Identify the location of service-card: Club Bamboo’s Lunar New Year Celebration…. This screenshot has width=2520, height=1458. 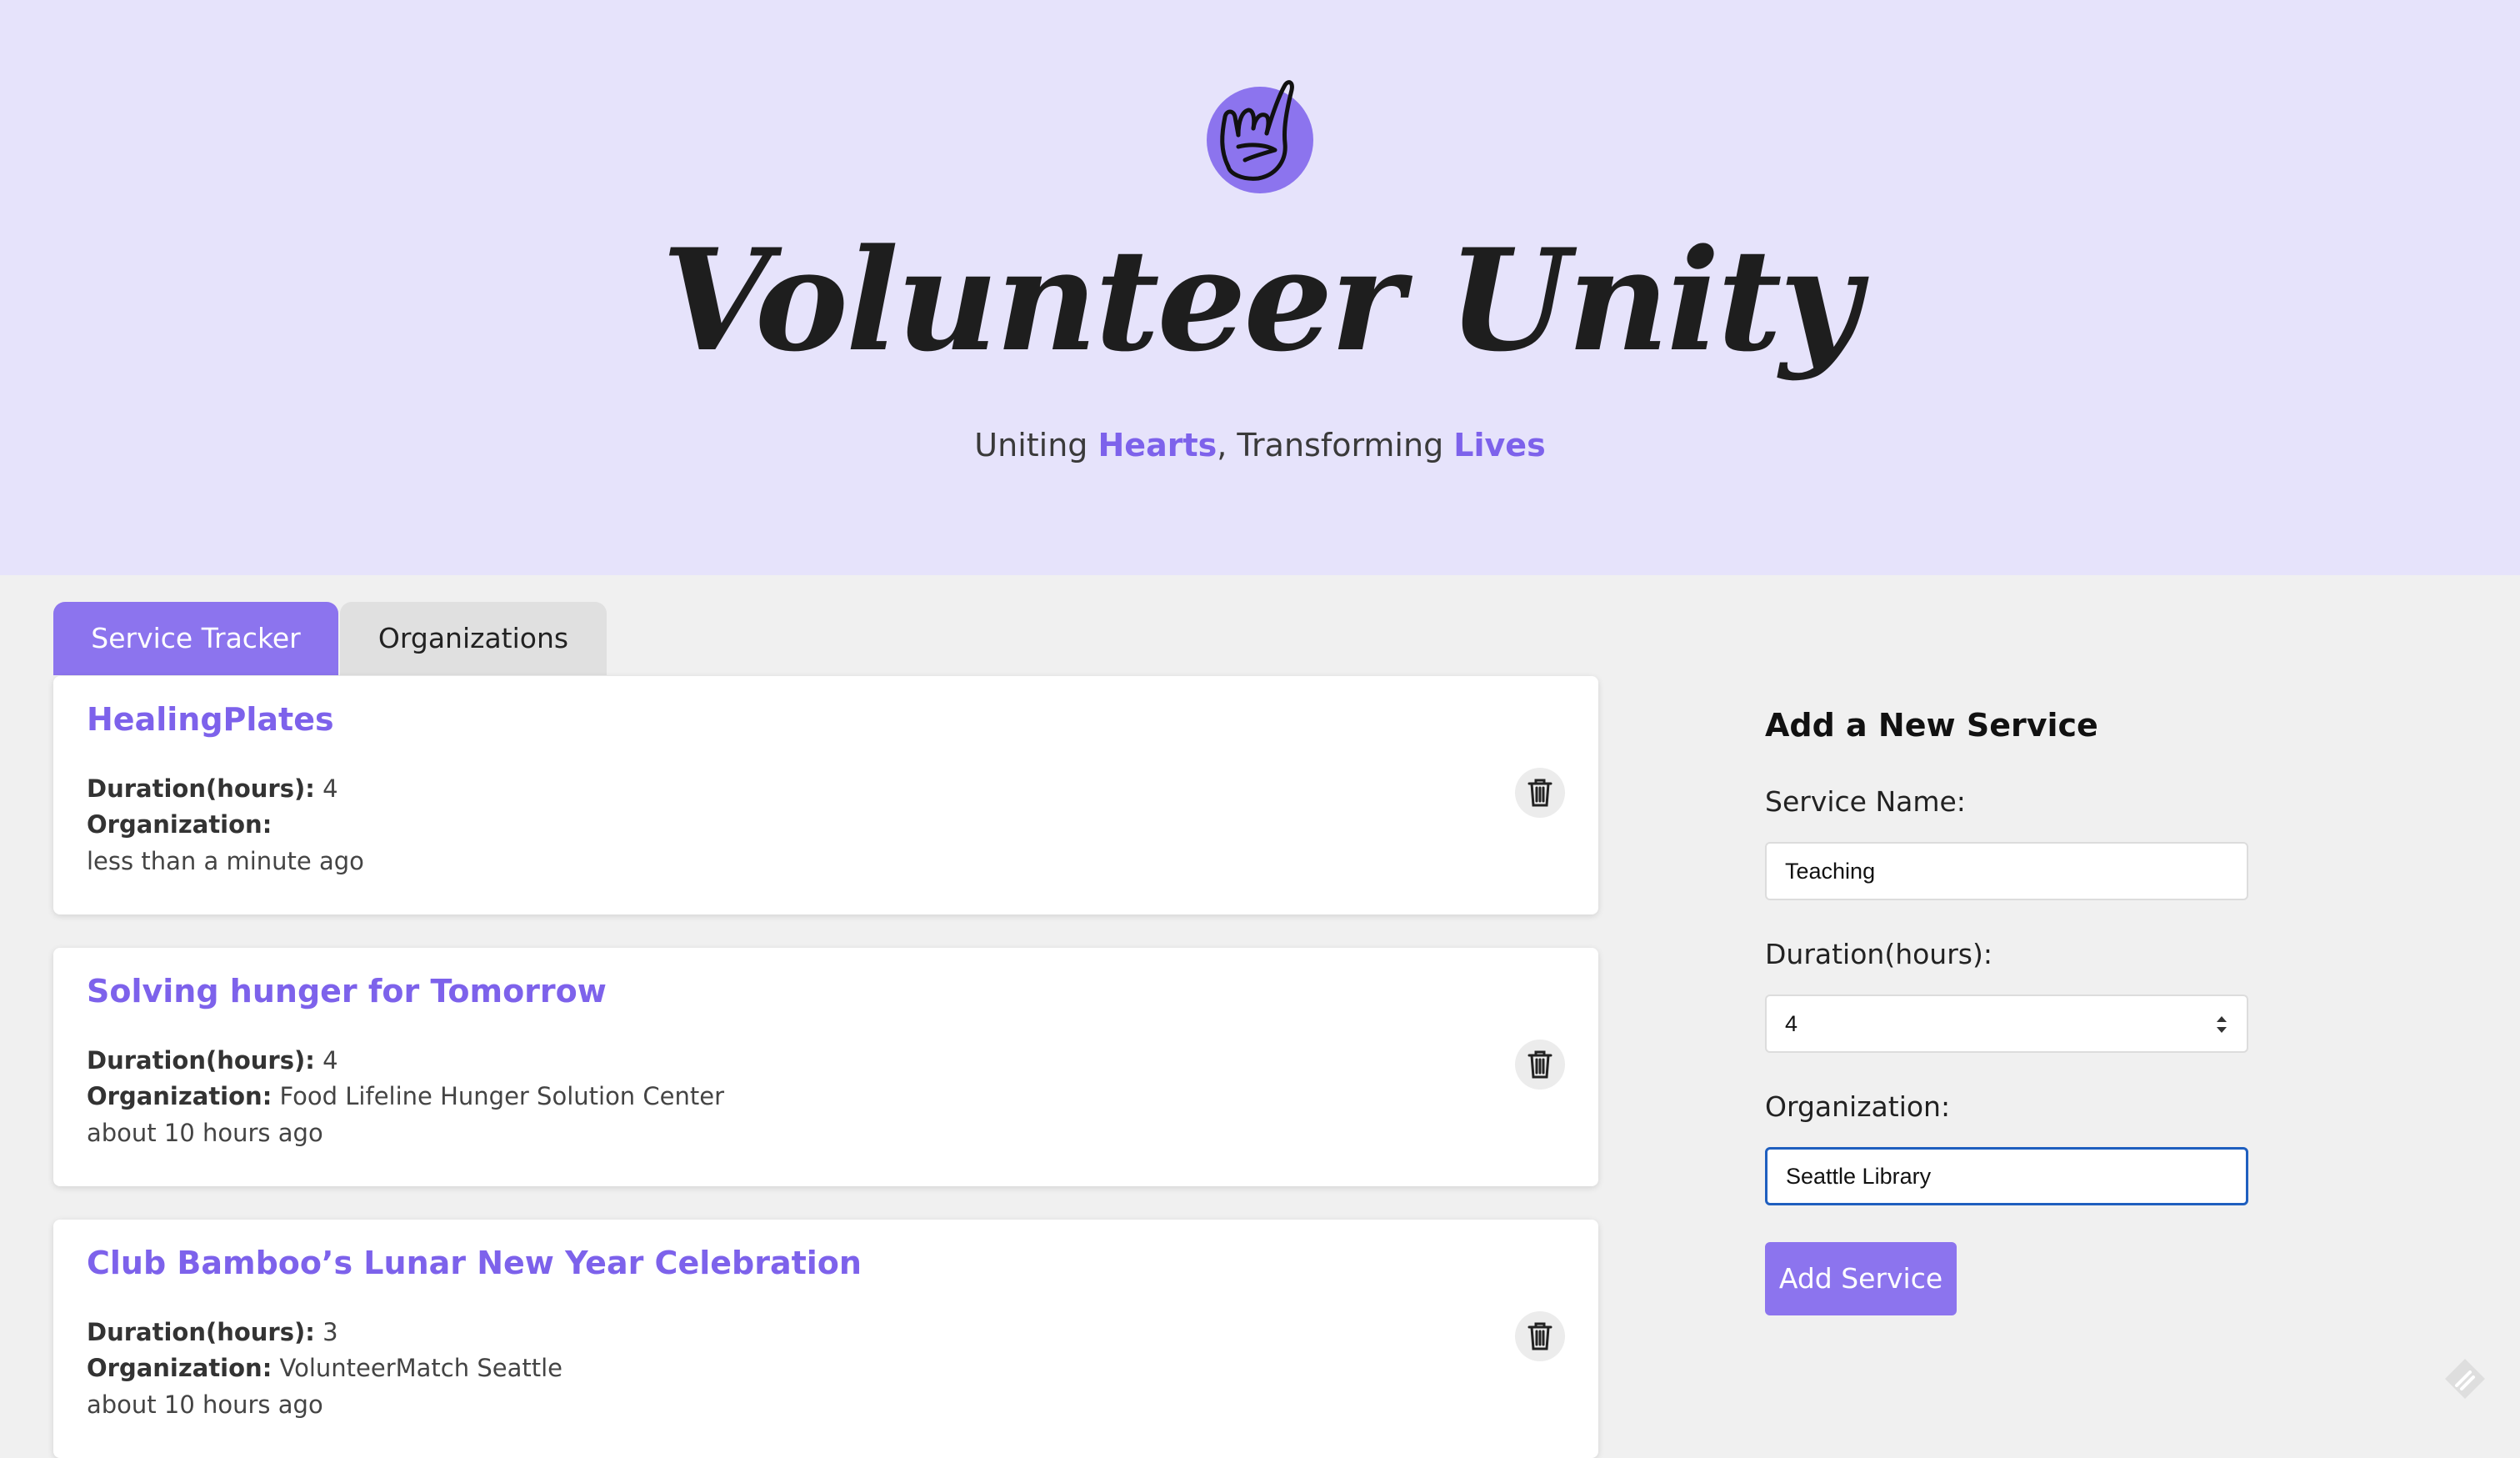
(825, 1339).